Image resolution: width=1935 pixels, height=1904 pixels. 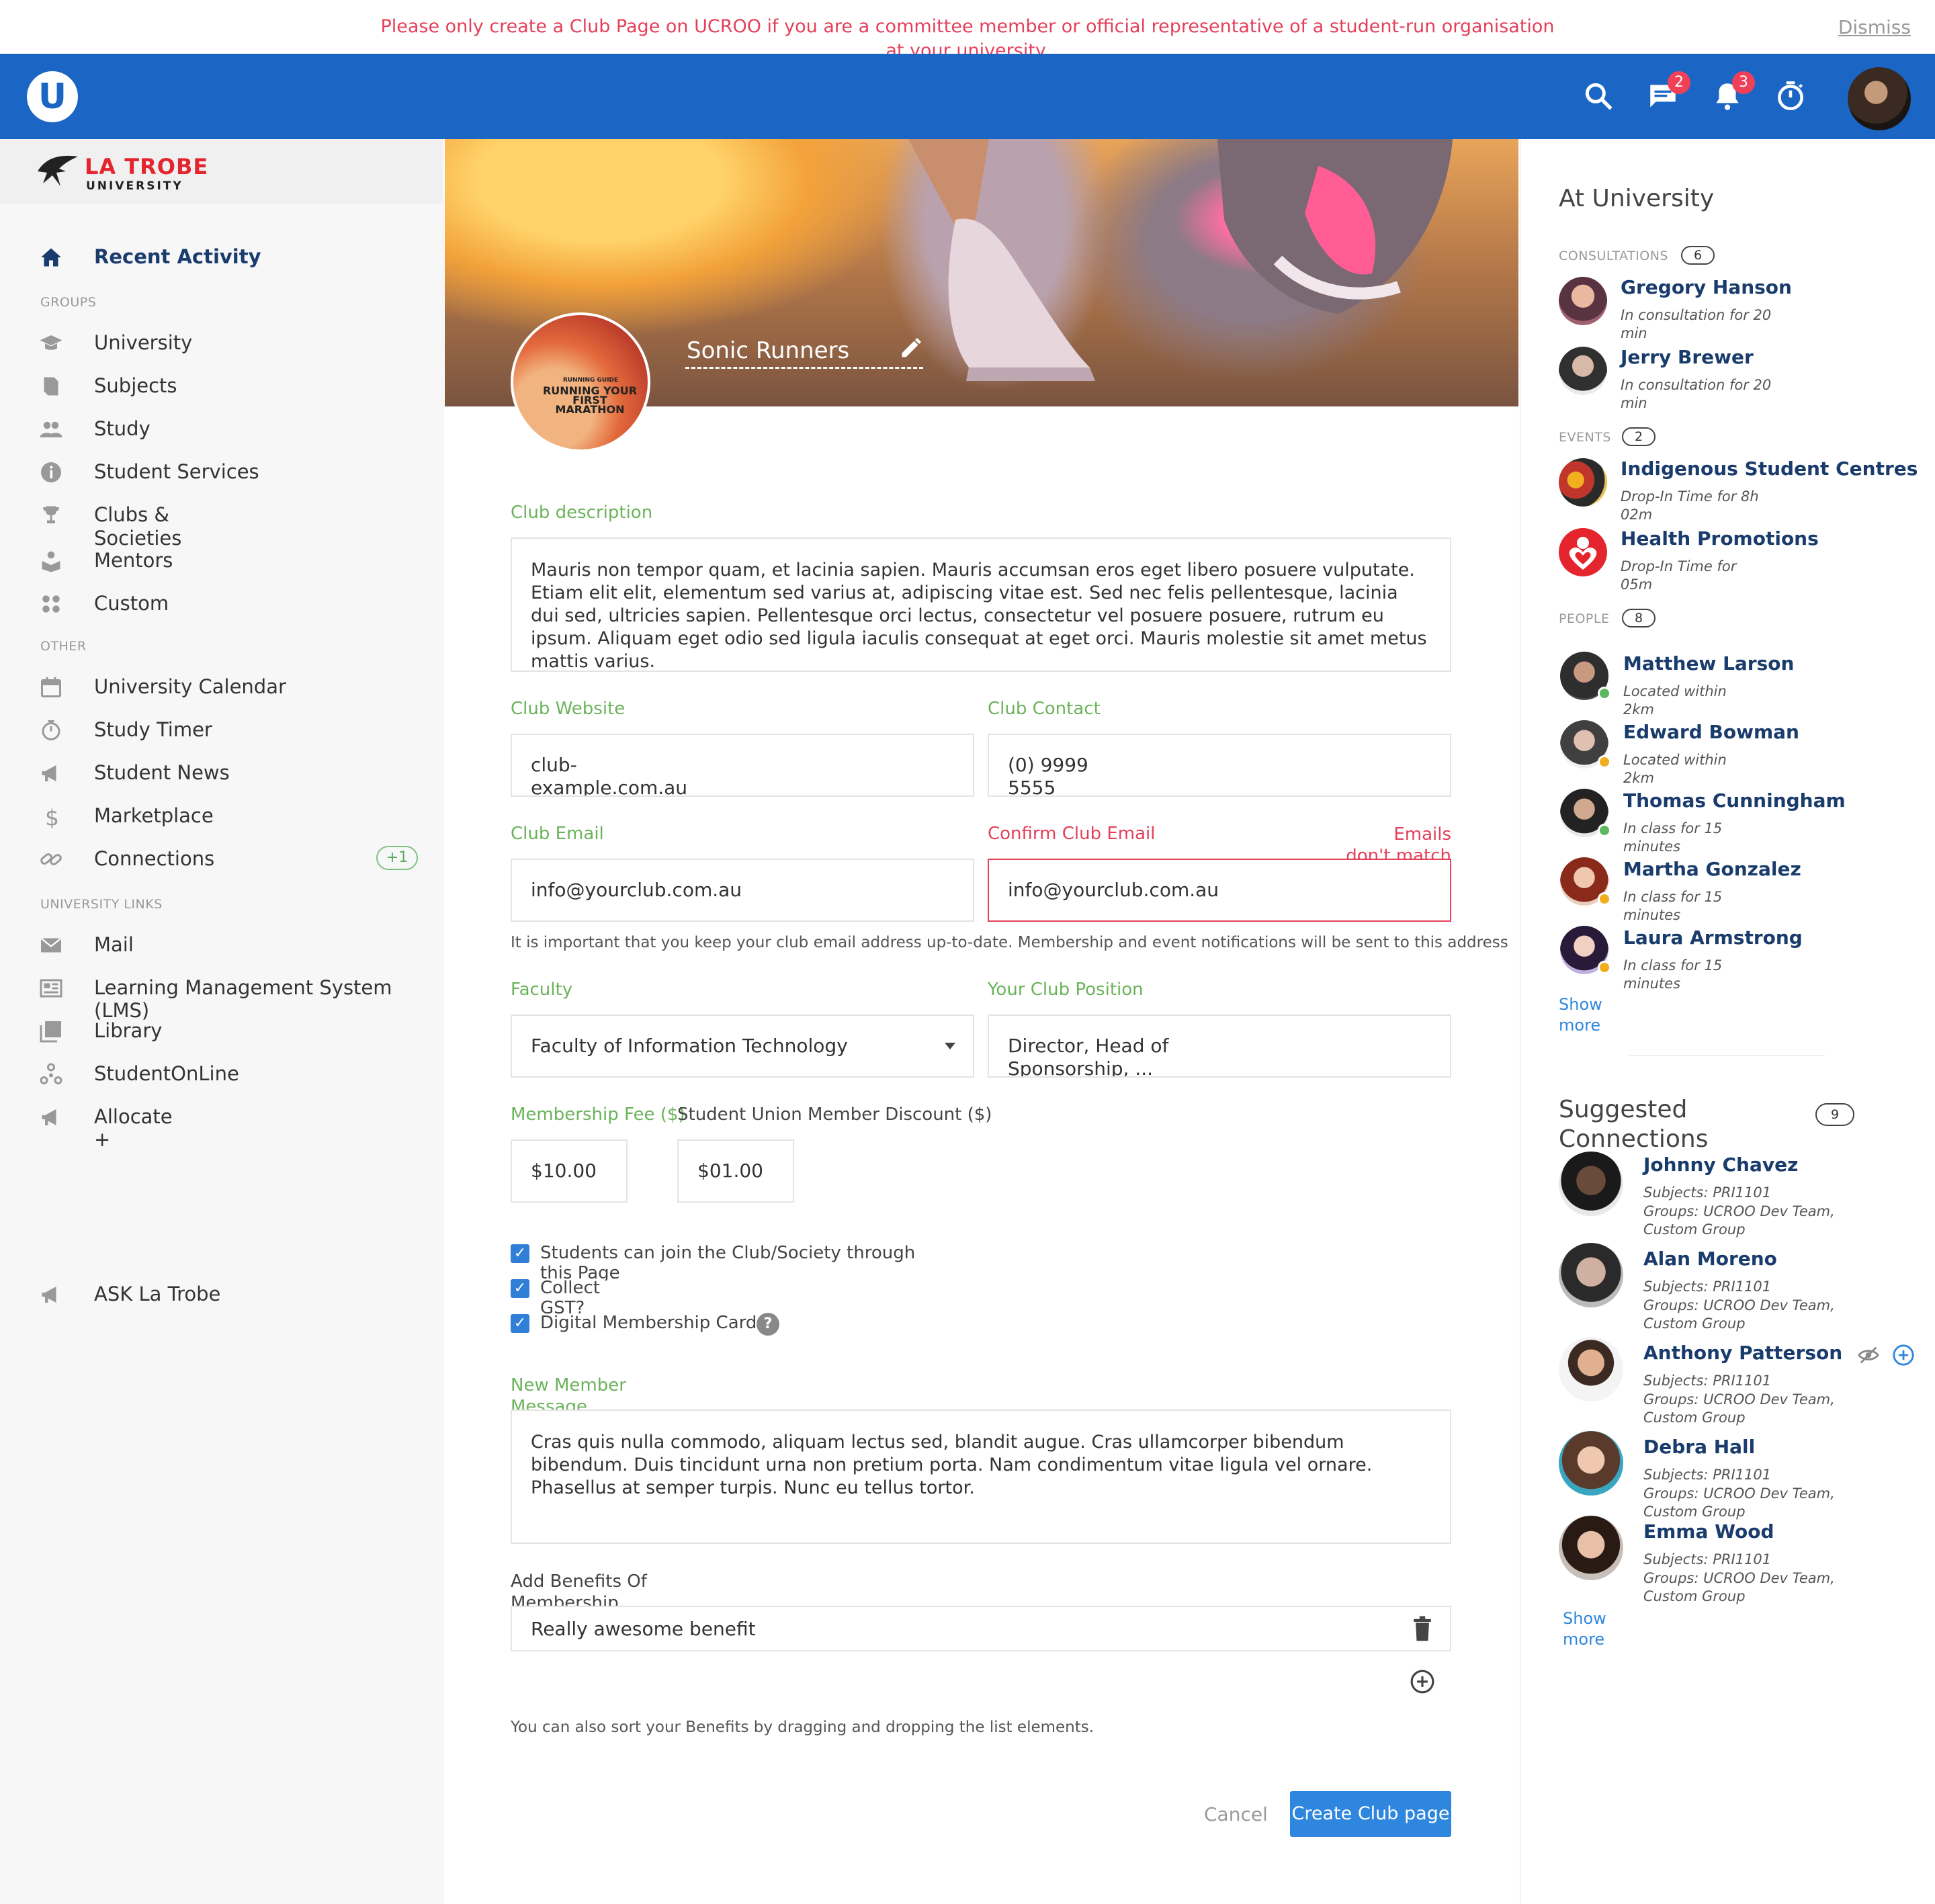 I want to click on nav-connections: Connections +1, so click(x=221, y=859).